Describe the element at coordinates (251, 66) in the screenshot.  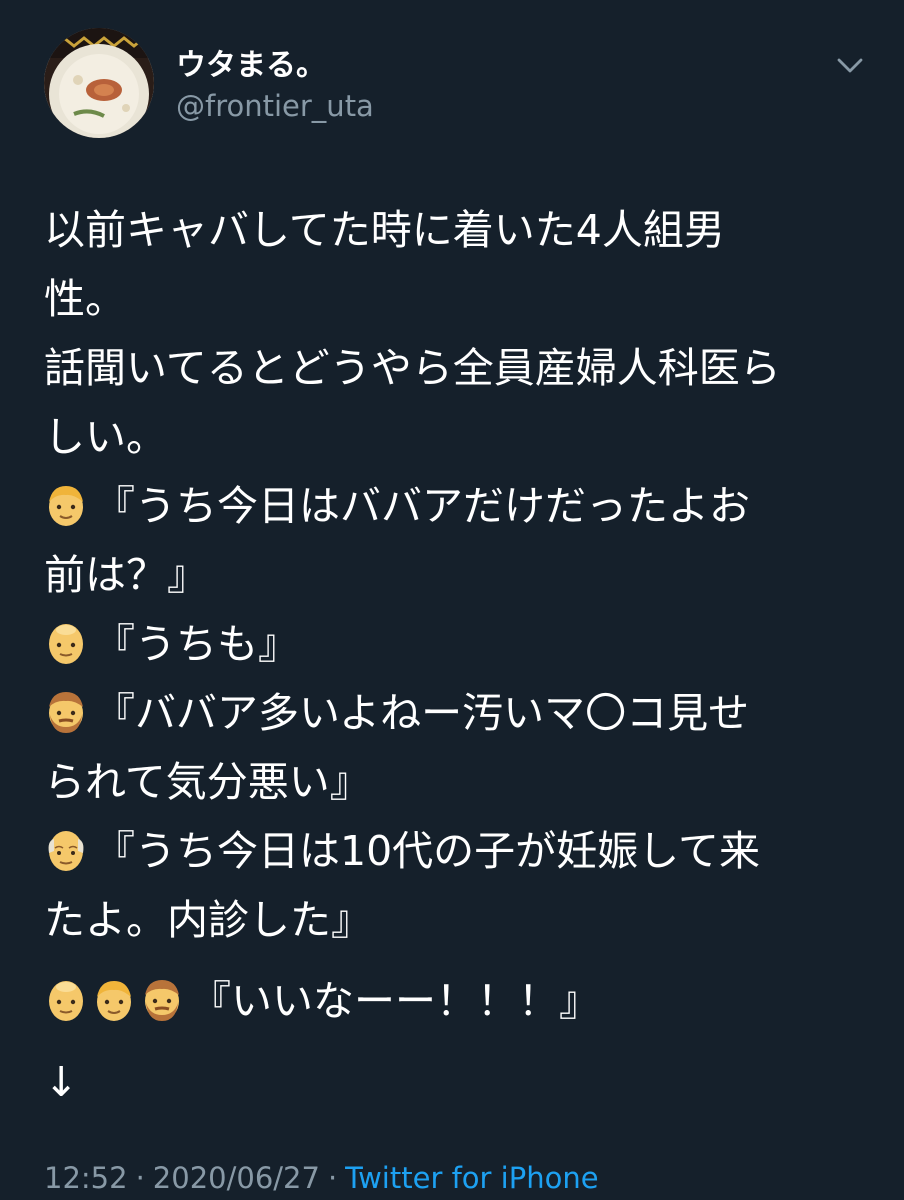
I see `author-display-name: ウタまる。` at that location.